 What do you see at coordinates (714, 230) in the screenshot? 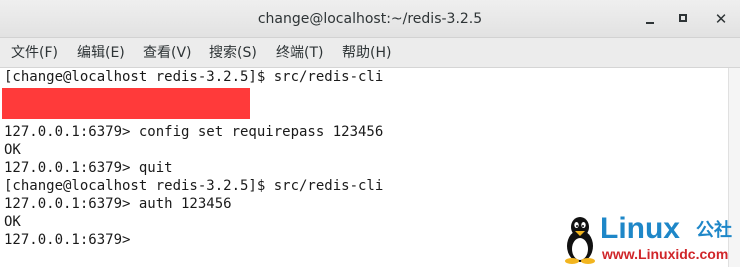
I see `watermark-brand-cn: 公社` at bounding box center [714, 230].